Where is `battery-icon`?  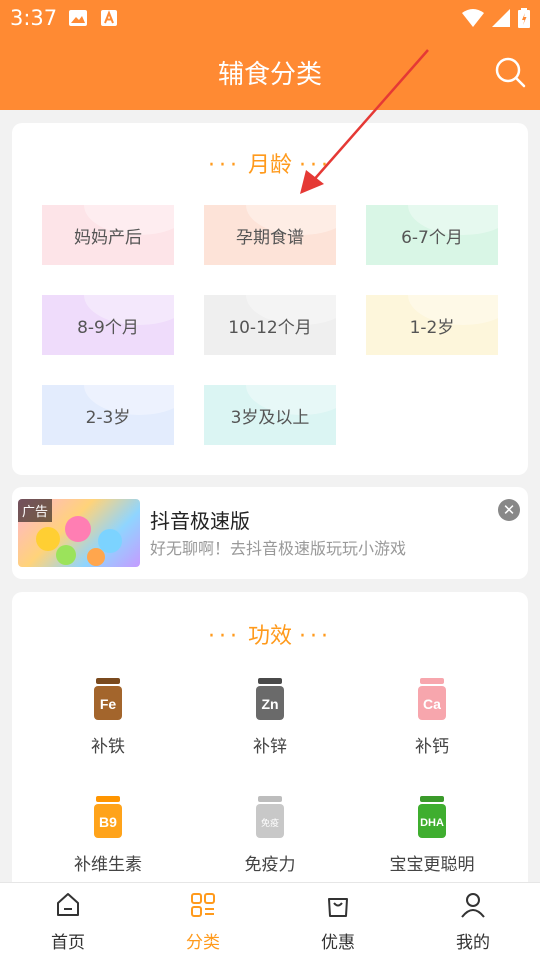
battery-icon is located at coordinates (524, 18).